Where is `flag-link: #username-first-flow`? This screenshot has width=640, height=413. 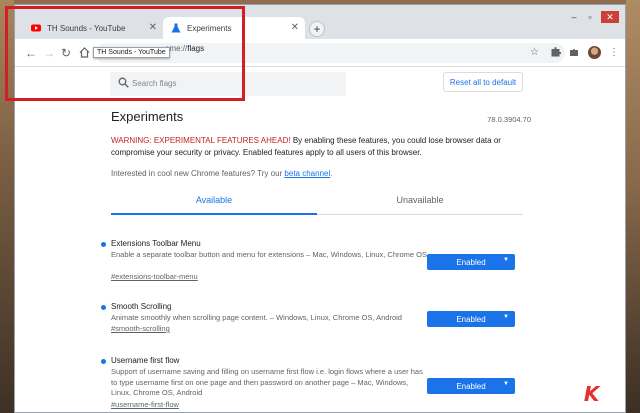 flag-link: #username-first-flow is located at coordinates (145, 404).